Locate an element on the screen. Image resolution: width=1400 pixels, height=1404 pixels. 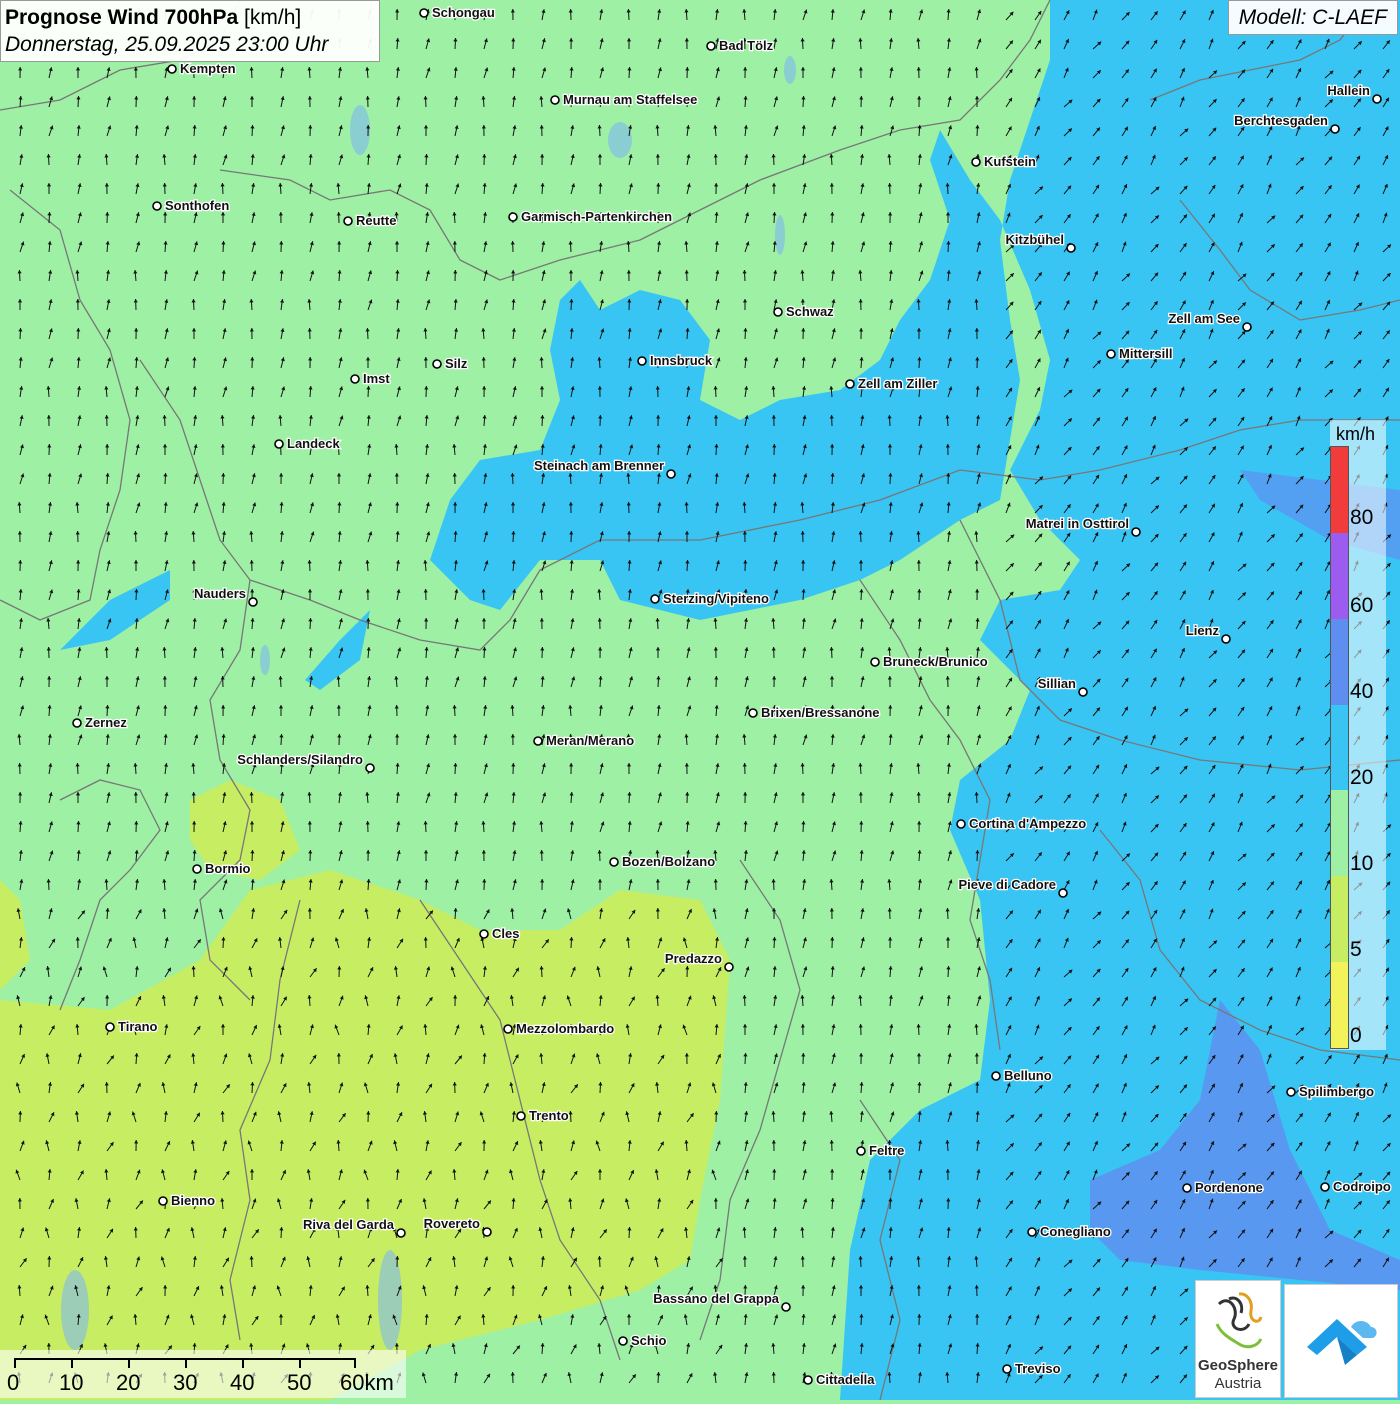
city-label: Garmisch-Partenkirchen is located at coordinates (596, 216).